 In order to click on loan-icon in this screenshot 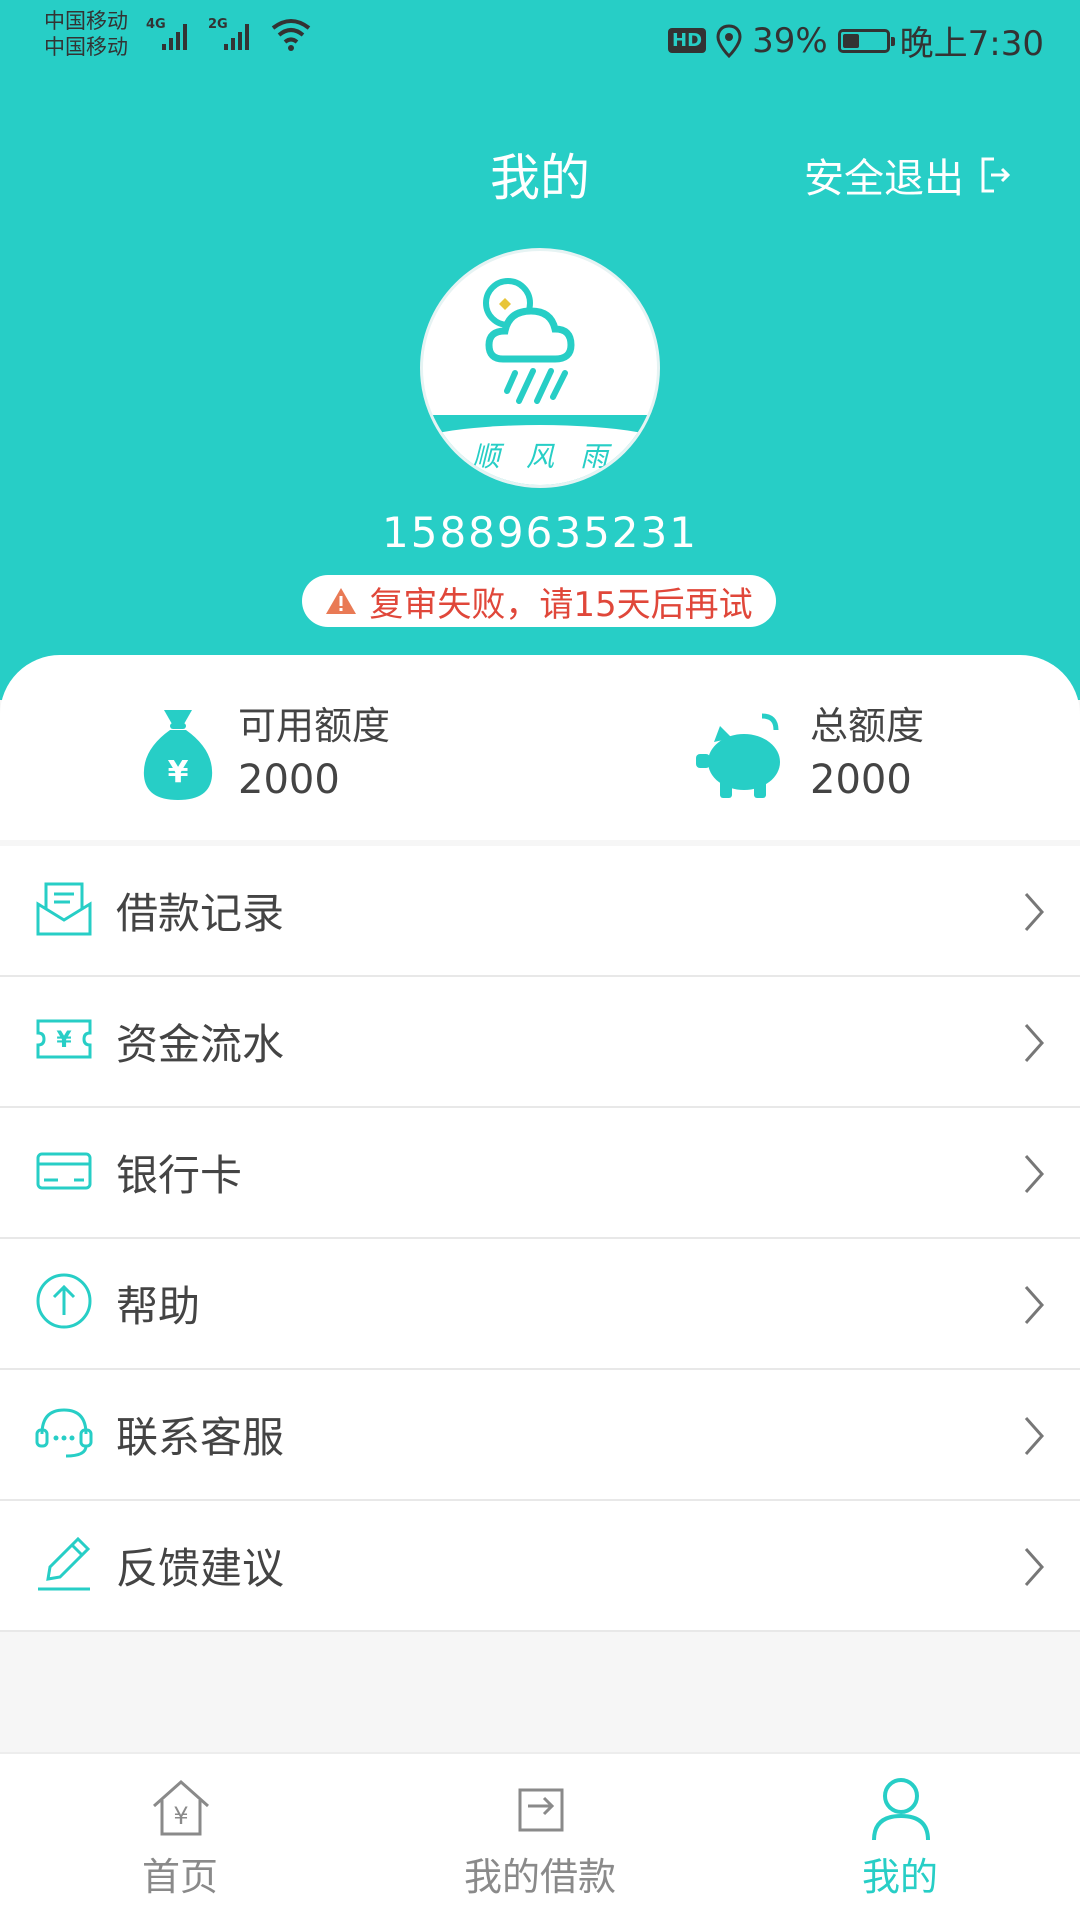, I will do `click(541, 1810)`.